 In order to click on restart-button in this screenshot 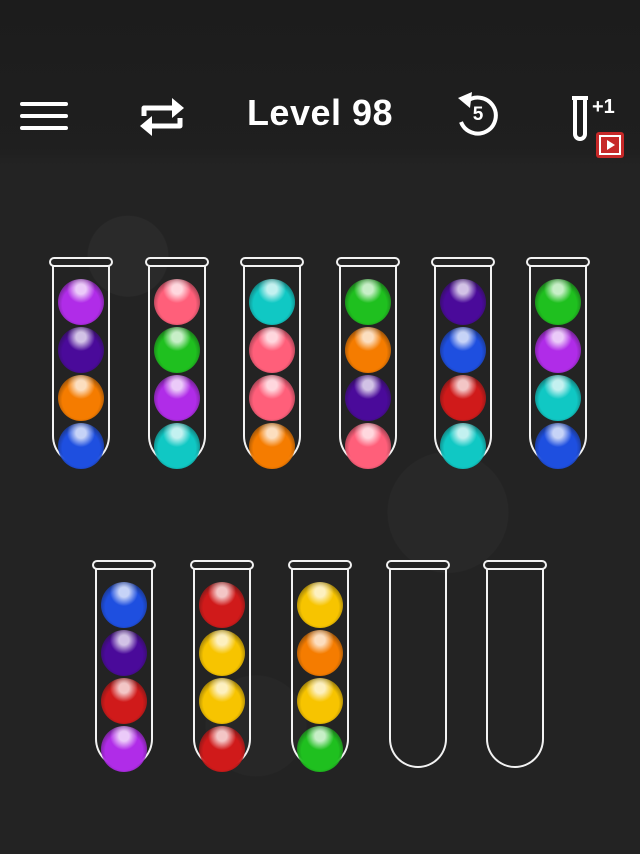, I will do `click(162, 117)`.